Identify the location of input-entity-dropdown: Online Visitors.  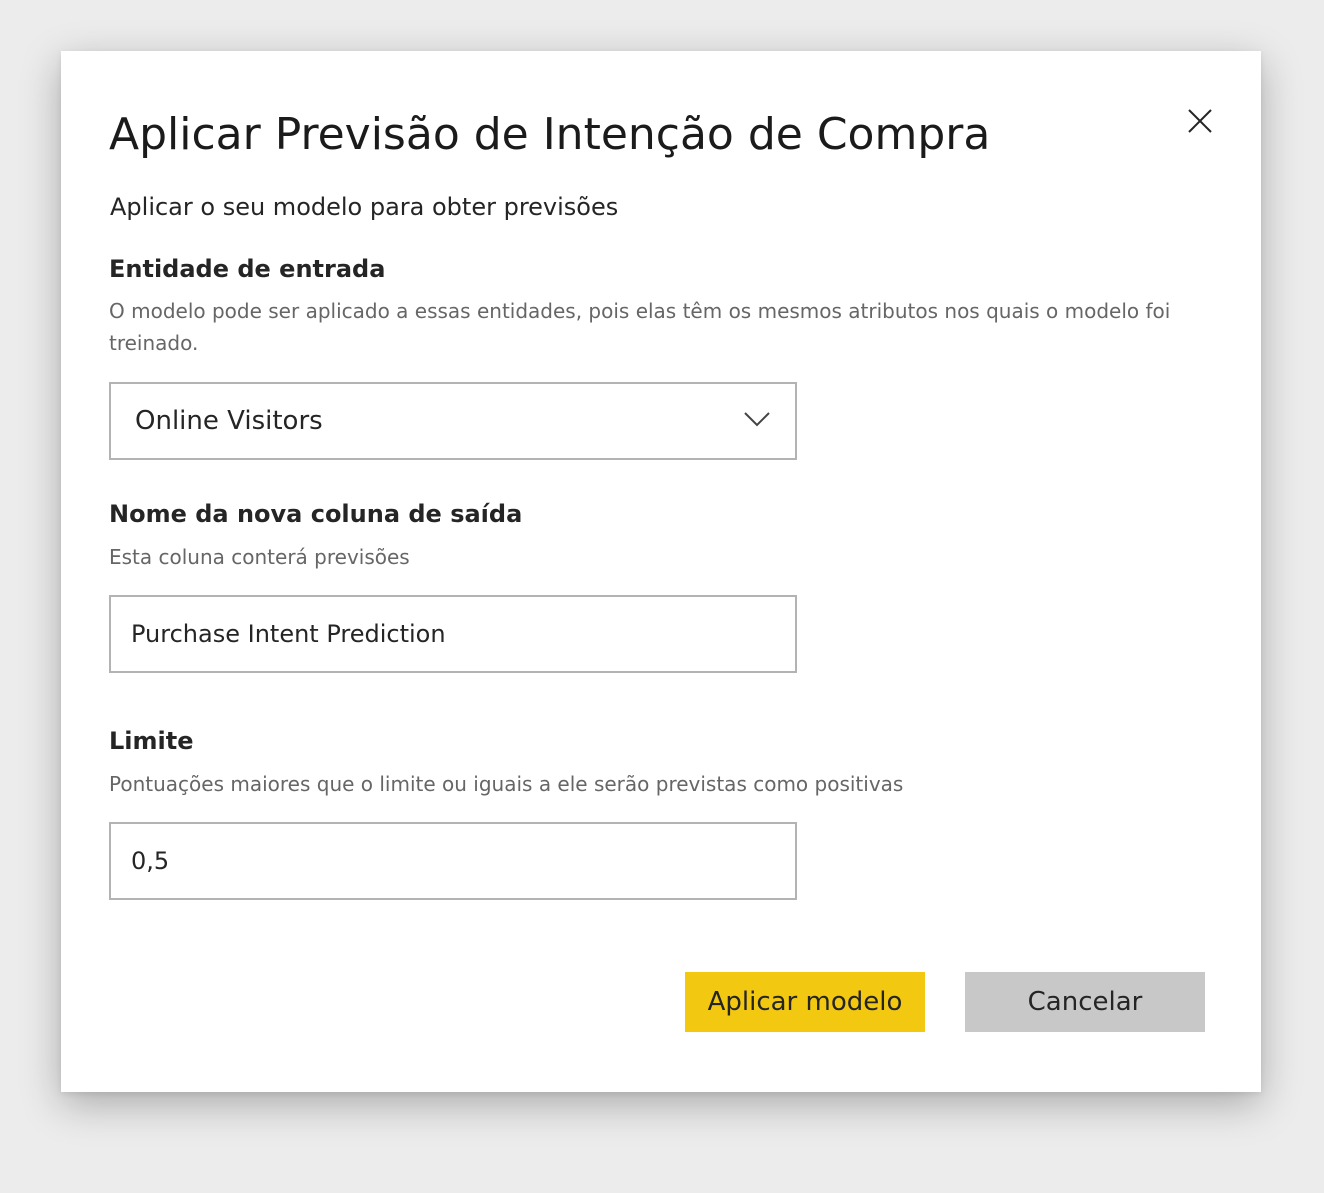
(453, 421).